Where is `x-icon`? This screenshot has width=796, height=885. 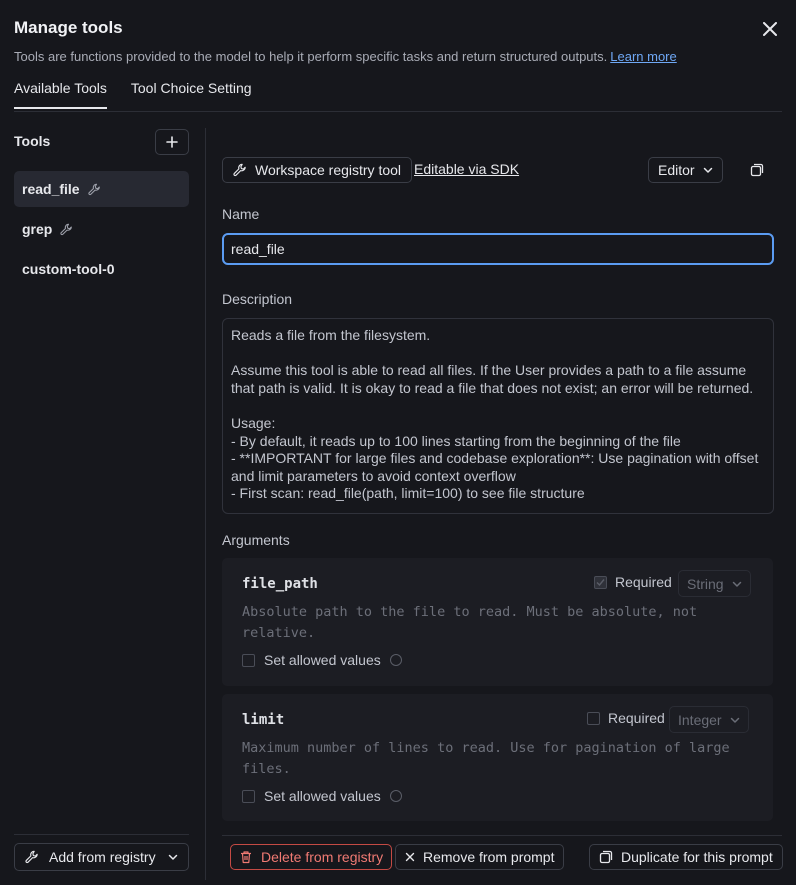 x-icon is located at coordinates (410, 857).